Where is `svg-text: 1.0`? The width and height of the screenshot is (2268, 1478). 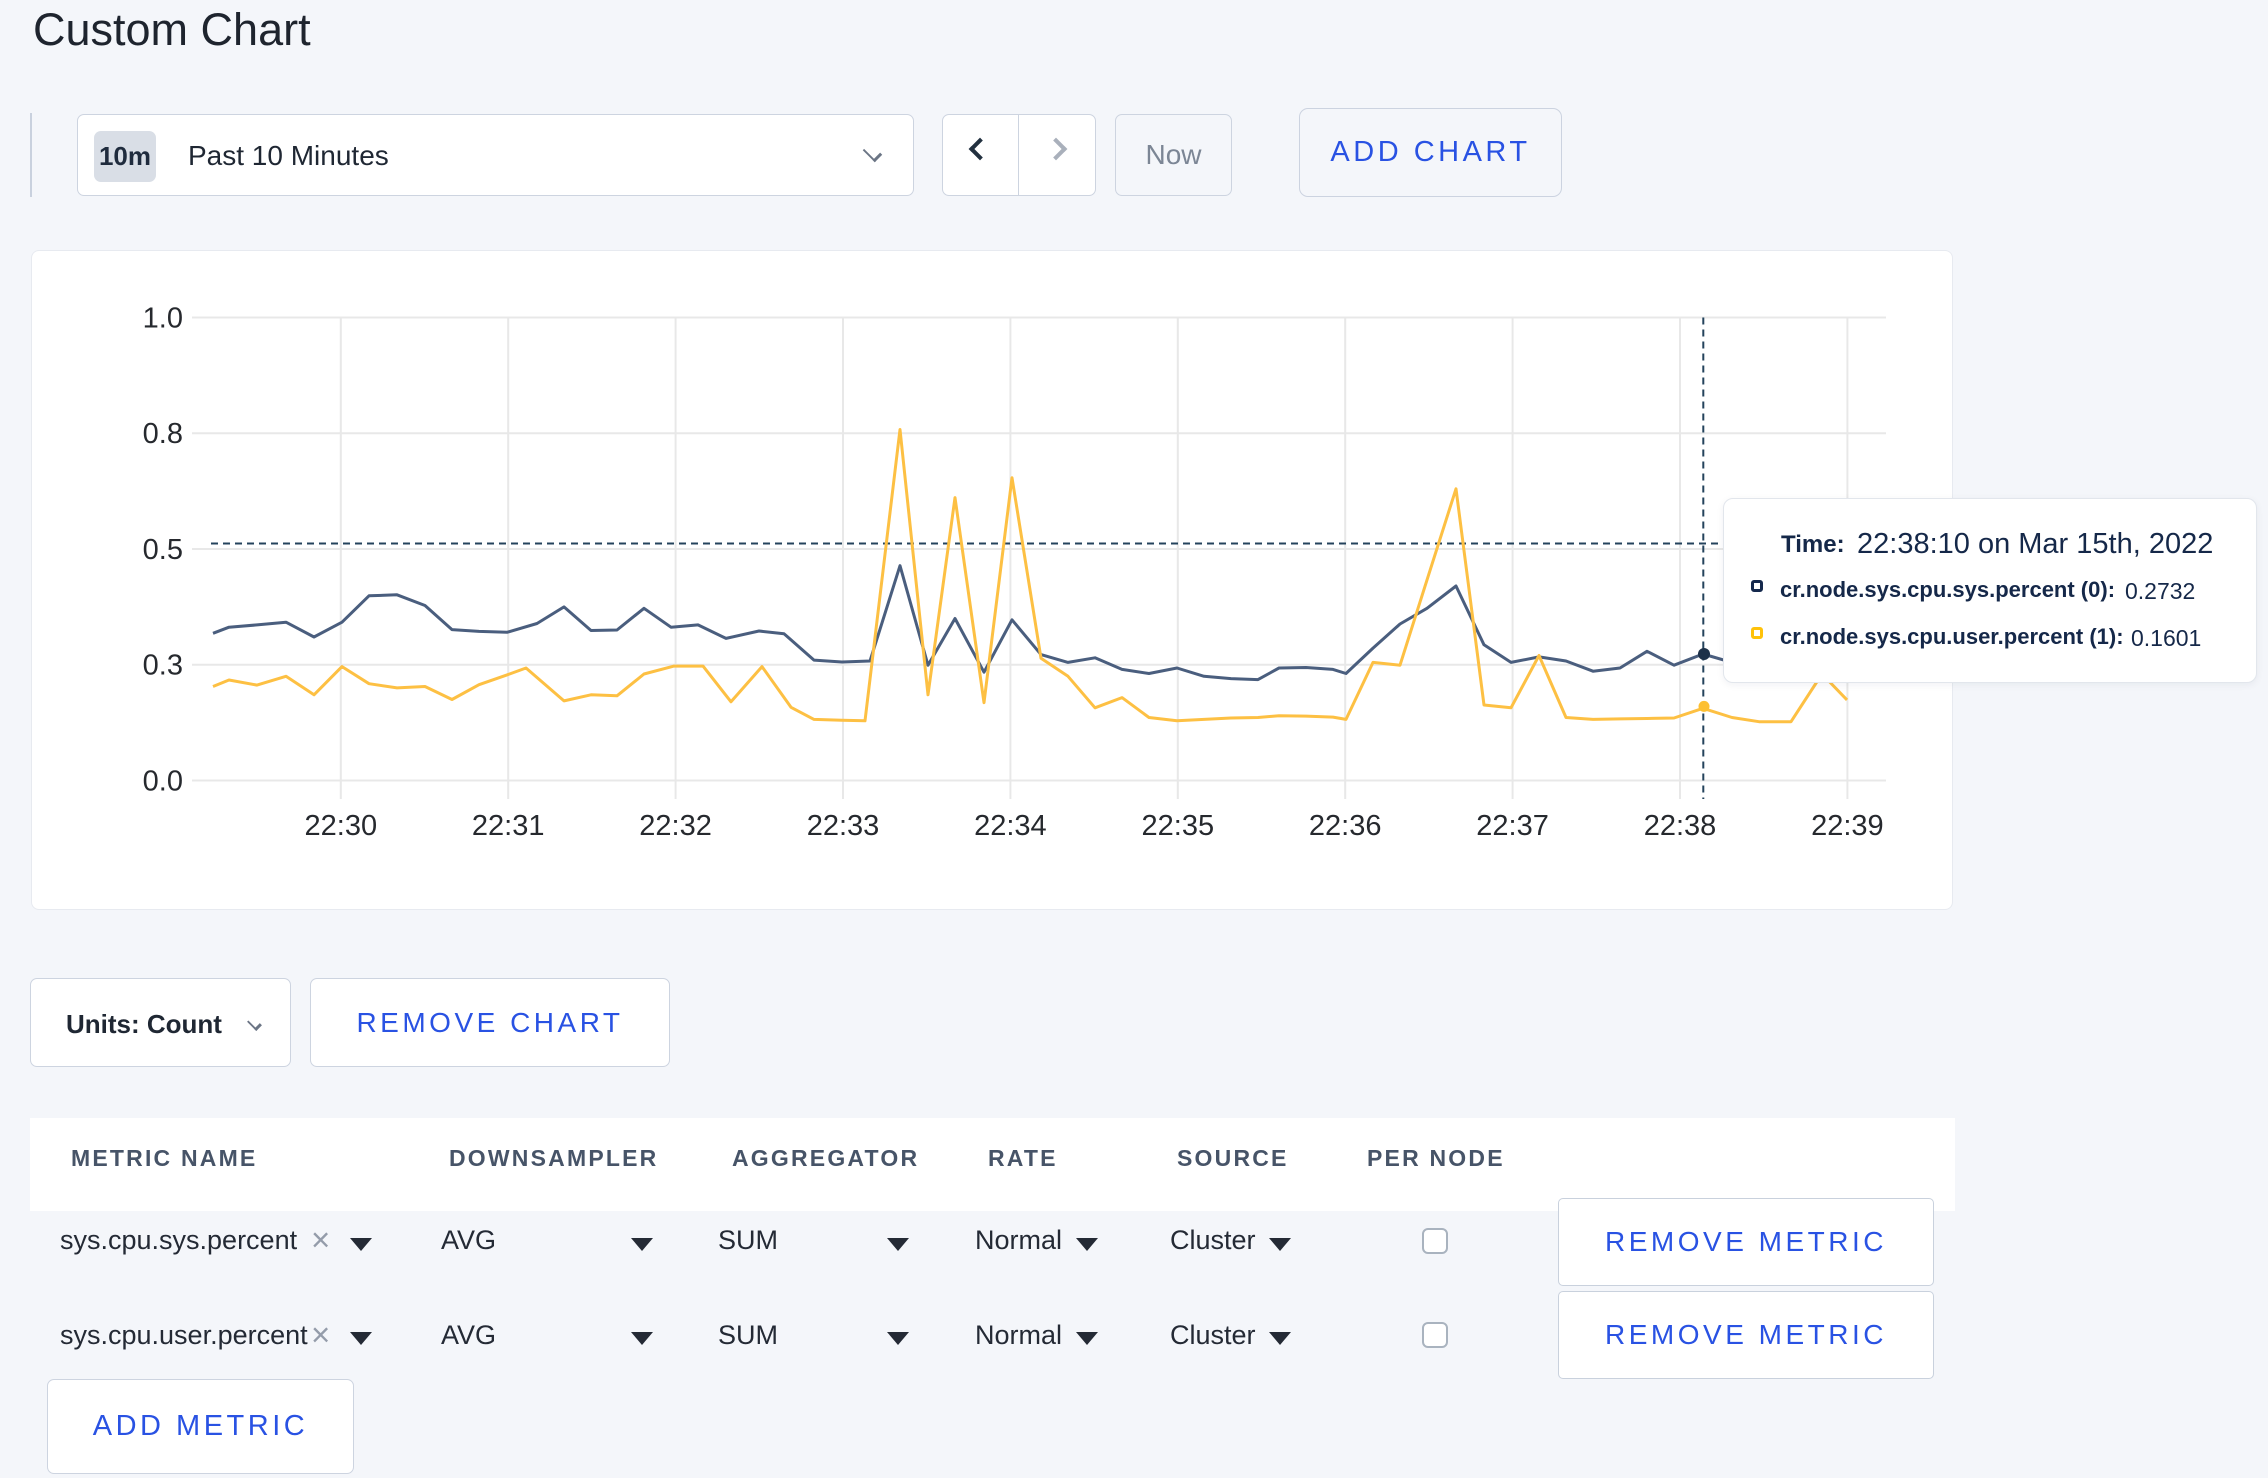
svg-text: 1.0 is located at coordinates (163, 319).